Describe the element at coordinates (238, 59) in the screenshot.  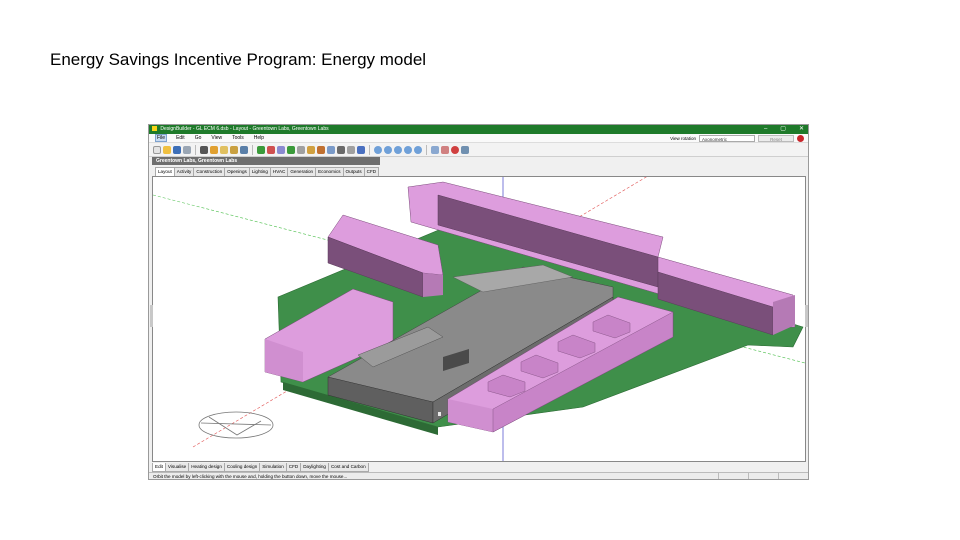
I see `slide-title: Energy Savings Incentive Program` at that location.